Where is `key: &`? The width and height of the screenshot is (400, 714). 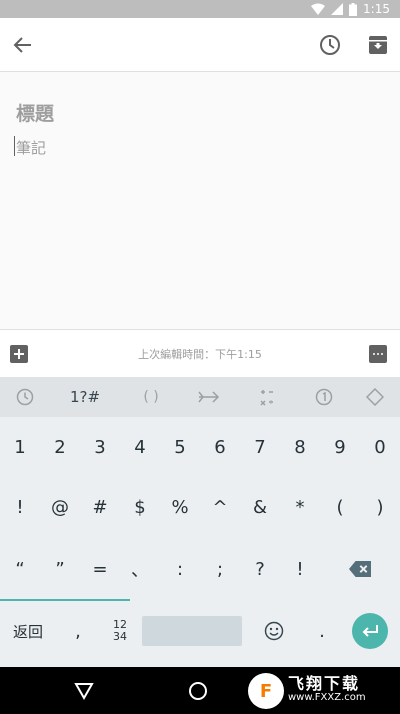
key: & is located at coordinates (260, 507).